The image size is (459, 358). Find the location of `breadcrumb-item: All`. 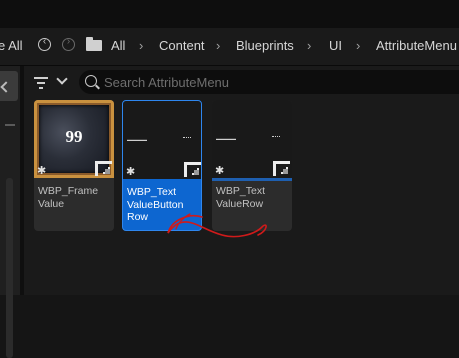

breadcrumb-item: All is located at coordinates (118, 46).